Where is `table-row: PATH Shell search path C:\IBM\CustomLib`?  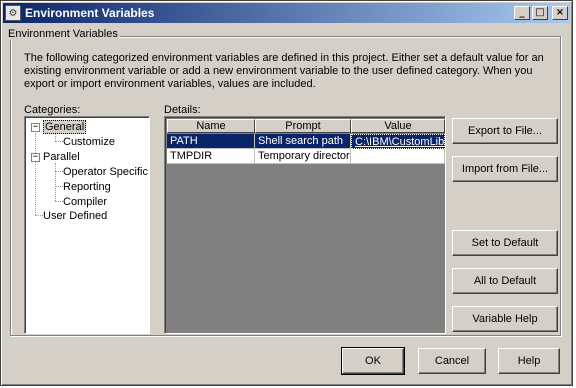
table-row: PATH Shell search path C:\IBM\CustomLib is located at coordinates (306, 141).